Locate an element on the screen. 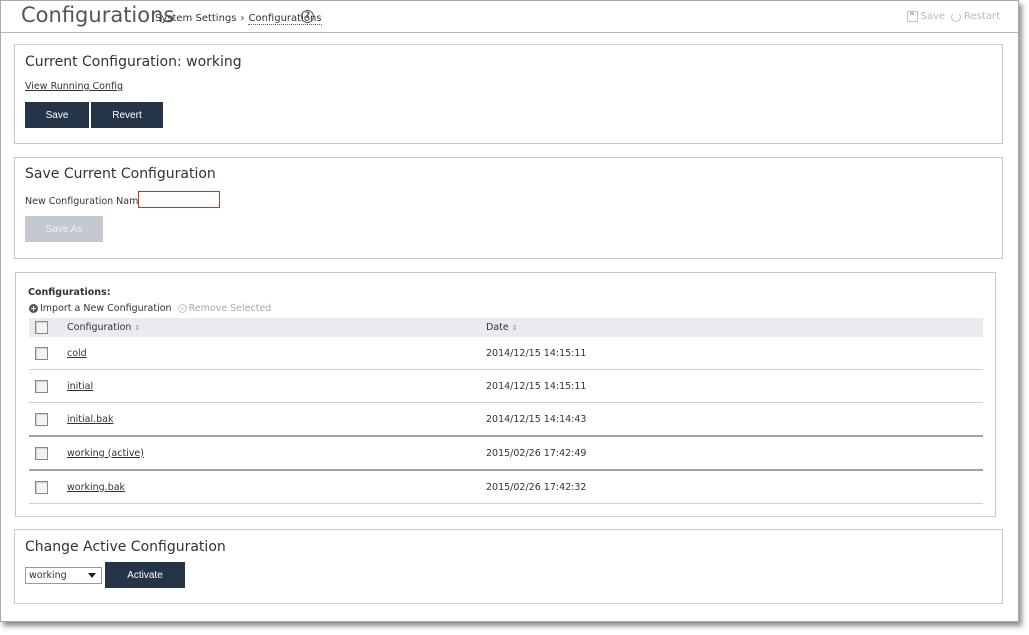 The image size is (1029, 635). configuration-name-cell: initial is located at coordinates (276, 386).